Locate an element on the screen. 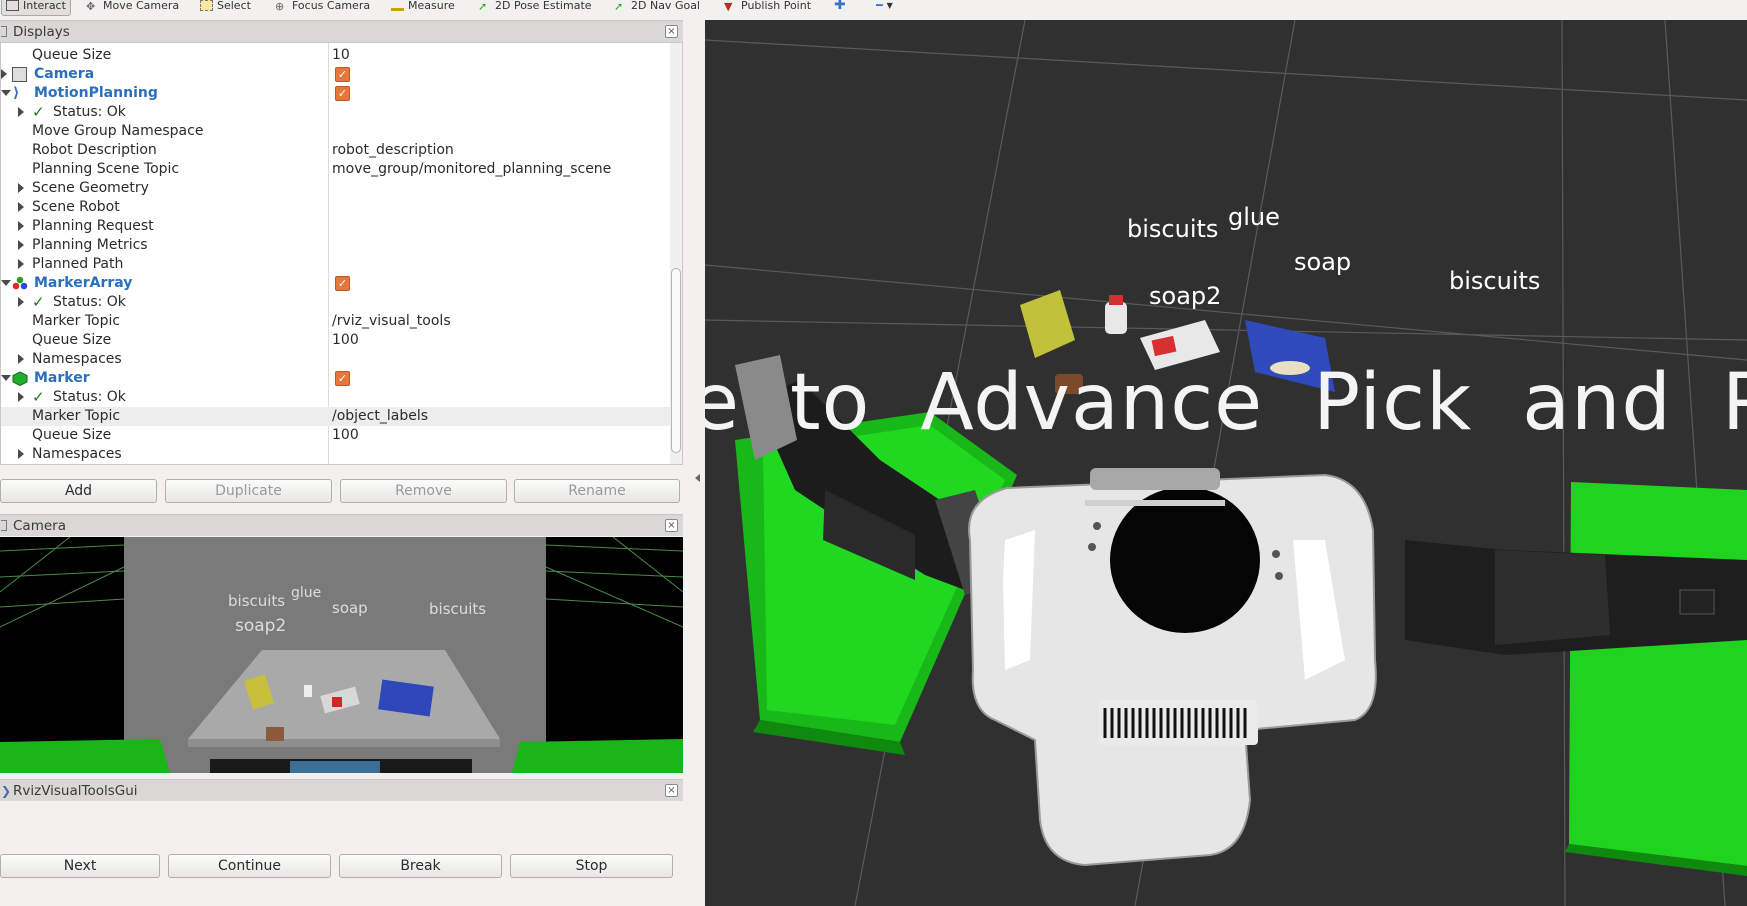  displays-button-row: Add Duplicate Remove Rename is located at coordinates (341, 490).